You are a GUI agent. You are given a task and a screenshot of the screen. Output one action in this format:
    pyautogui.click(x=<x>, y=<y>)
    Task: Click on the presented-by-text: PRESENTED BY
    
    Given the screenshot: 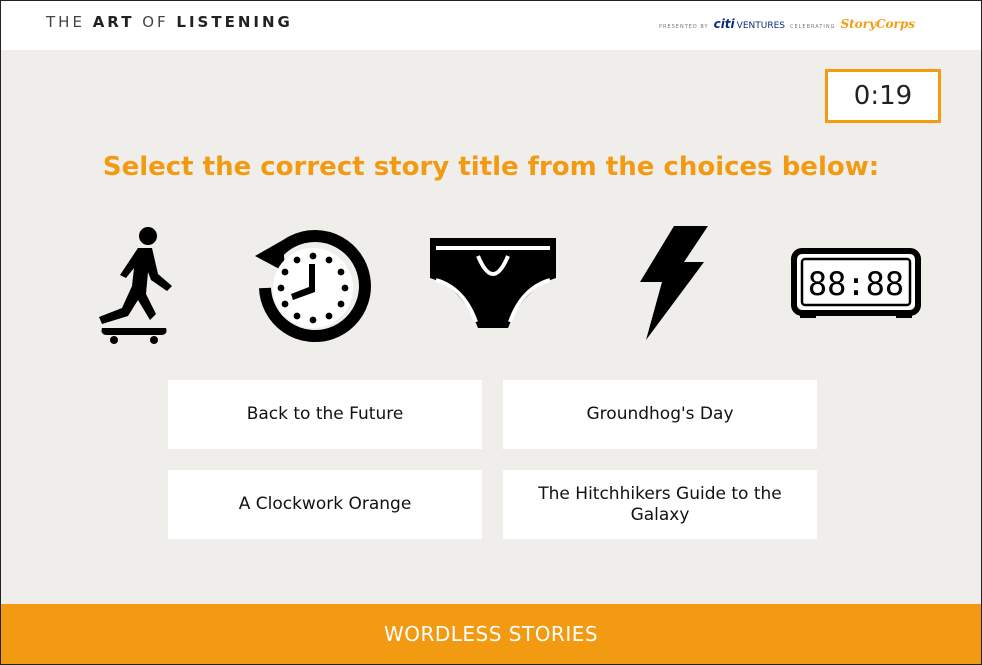 What is the action you would take?
    pyautogui.click(x=683, y=27)
    